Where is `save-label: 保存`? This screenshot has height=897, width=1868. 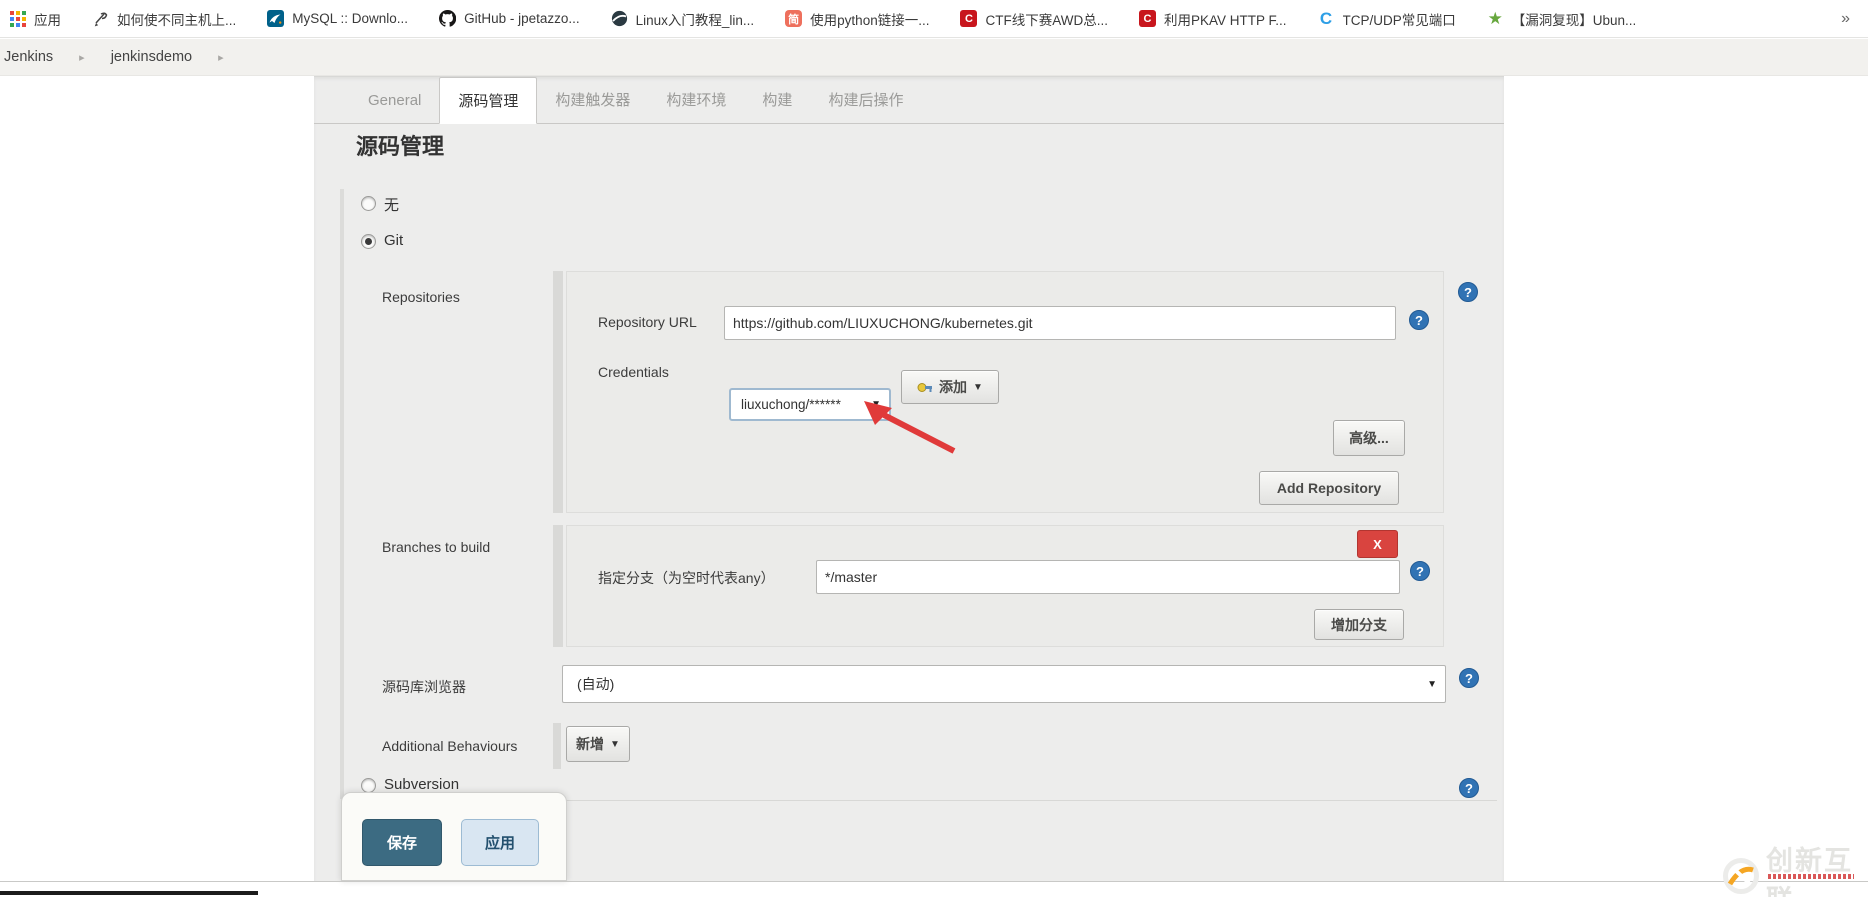
save-label: 保存 is located at coordinates (401, 843).